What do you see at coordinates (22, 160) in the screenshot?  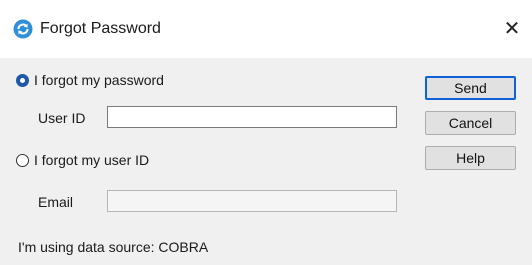 I see `forgot-user-id-radio` at bounding box center [22, 160].